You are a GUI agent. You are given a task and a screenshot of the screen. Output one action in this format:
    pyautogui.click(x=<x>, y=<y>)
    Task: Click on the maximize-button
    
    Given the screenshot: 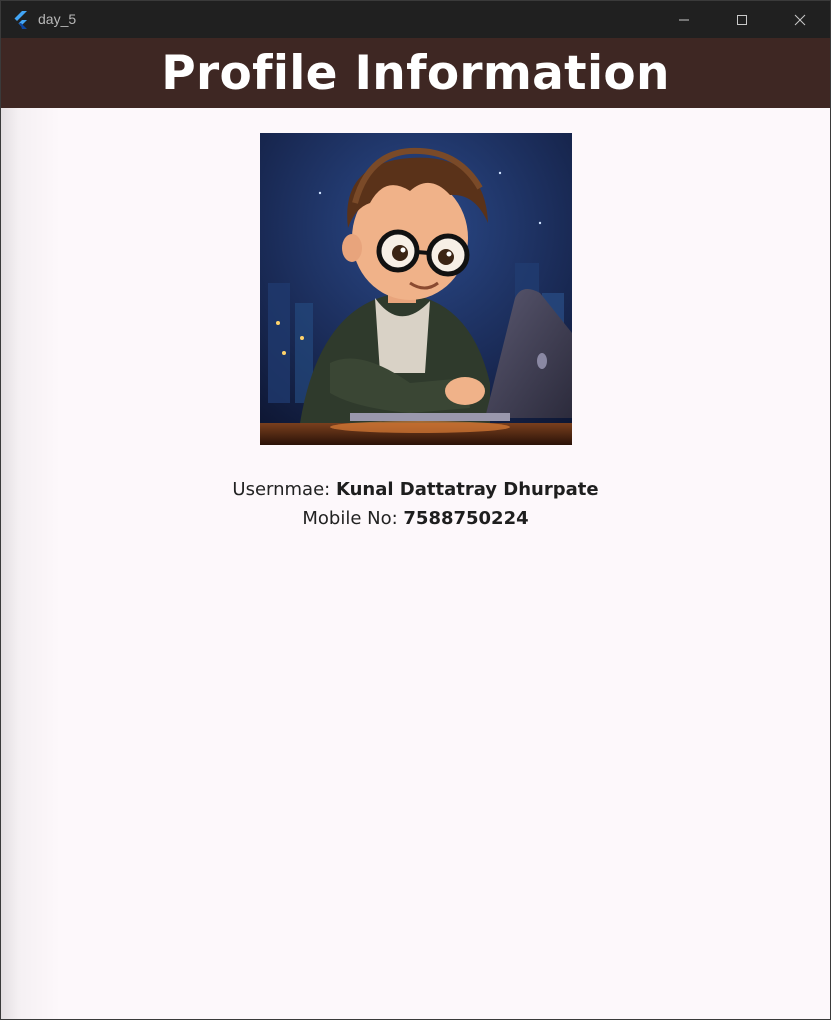 What is the action you would take?
    pyautogui.click(x=742, y=19)
    